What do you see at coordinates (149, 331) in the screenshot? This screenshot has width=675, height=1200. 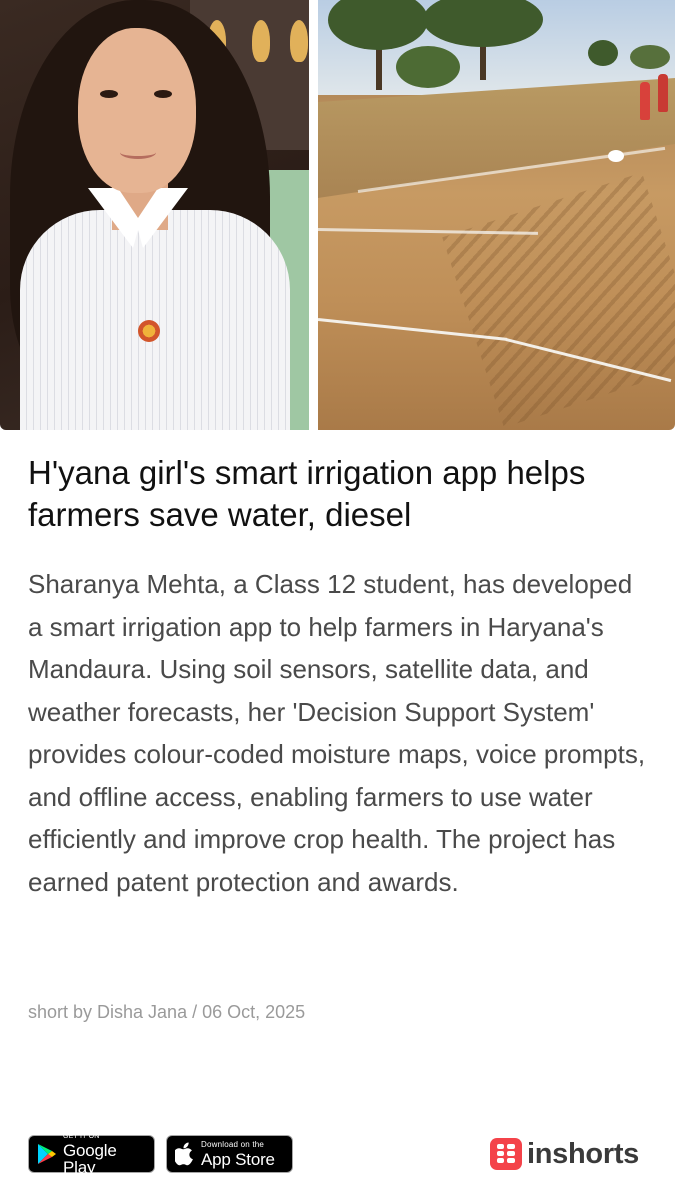 I see `school-badge` at bounding box center [149, 331].